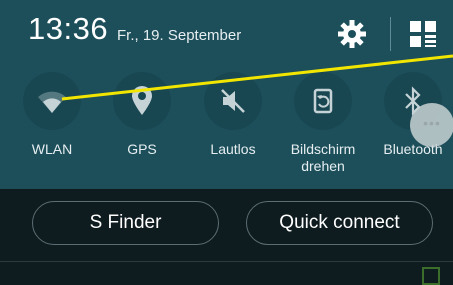 The height and width of the screenshot is (285, 453). I want to click on quick-connect-button: Quick connect, so click(339, 223).